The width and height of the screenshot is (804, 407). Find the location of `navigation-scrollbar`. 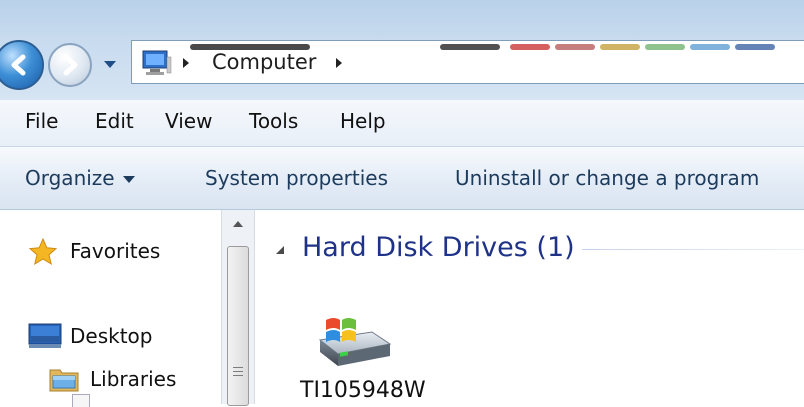

navigation-scrollbar is located at coordinates (238, 308).